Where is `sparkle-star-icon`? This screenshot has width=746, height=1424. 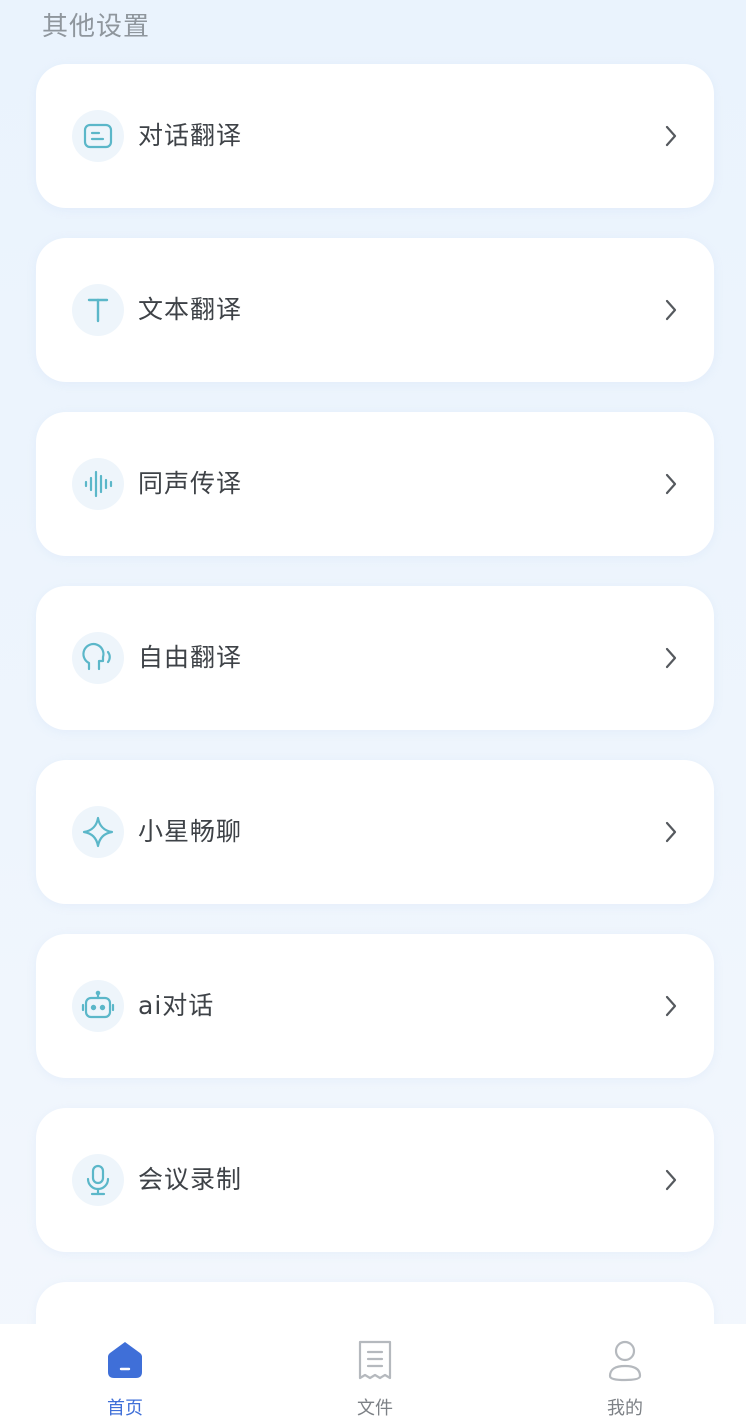 sparkle-star-icon is located at coordinates (98, 832).